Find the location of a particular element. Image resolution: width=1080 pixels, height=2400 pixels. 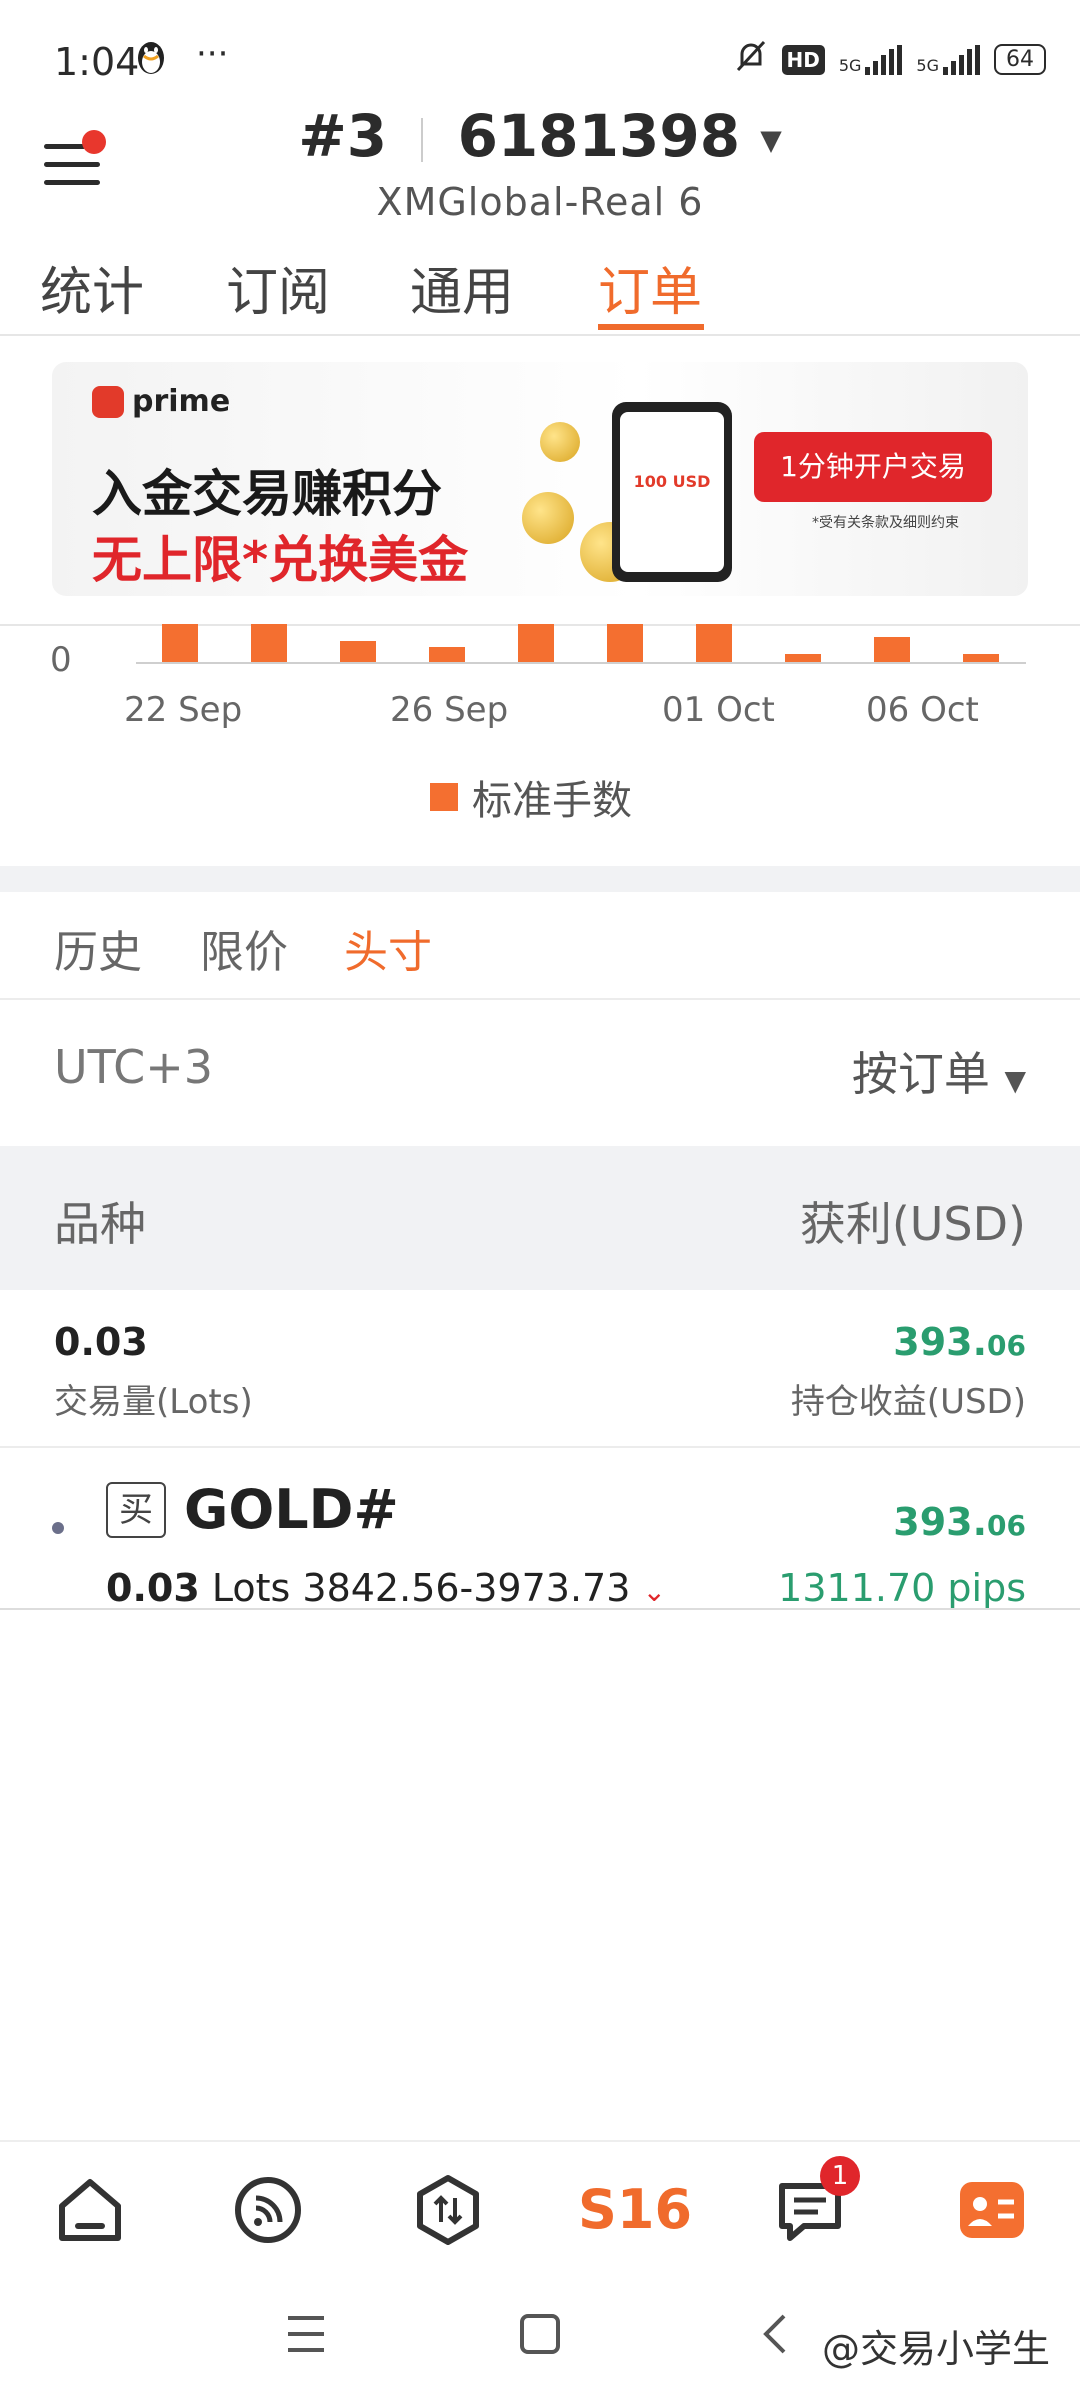

position-symbol: GOLD# is located at coordinates (291, 1509).